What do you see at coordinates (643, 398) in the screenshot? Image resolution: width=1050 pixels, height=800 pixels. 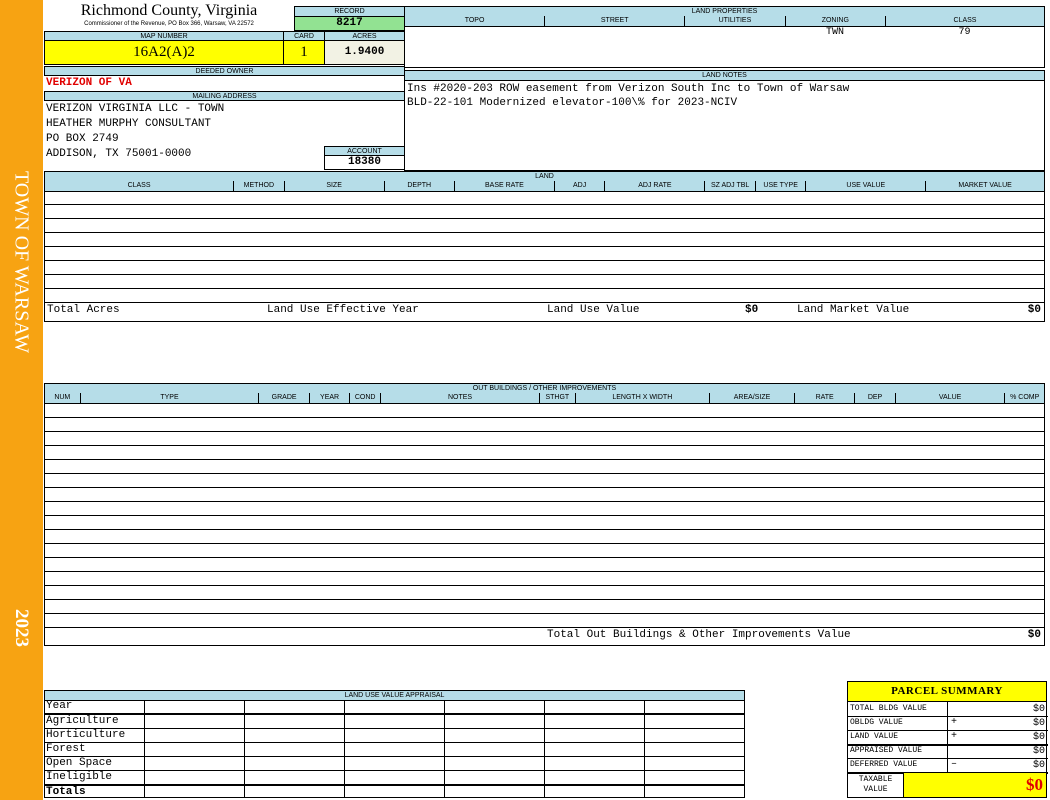 I see `column-header: LENGTH X WIDTH` at bounding box center [643, 398].